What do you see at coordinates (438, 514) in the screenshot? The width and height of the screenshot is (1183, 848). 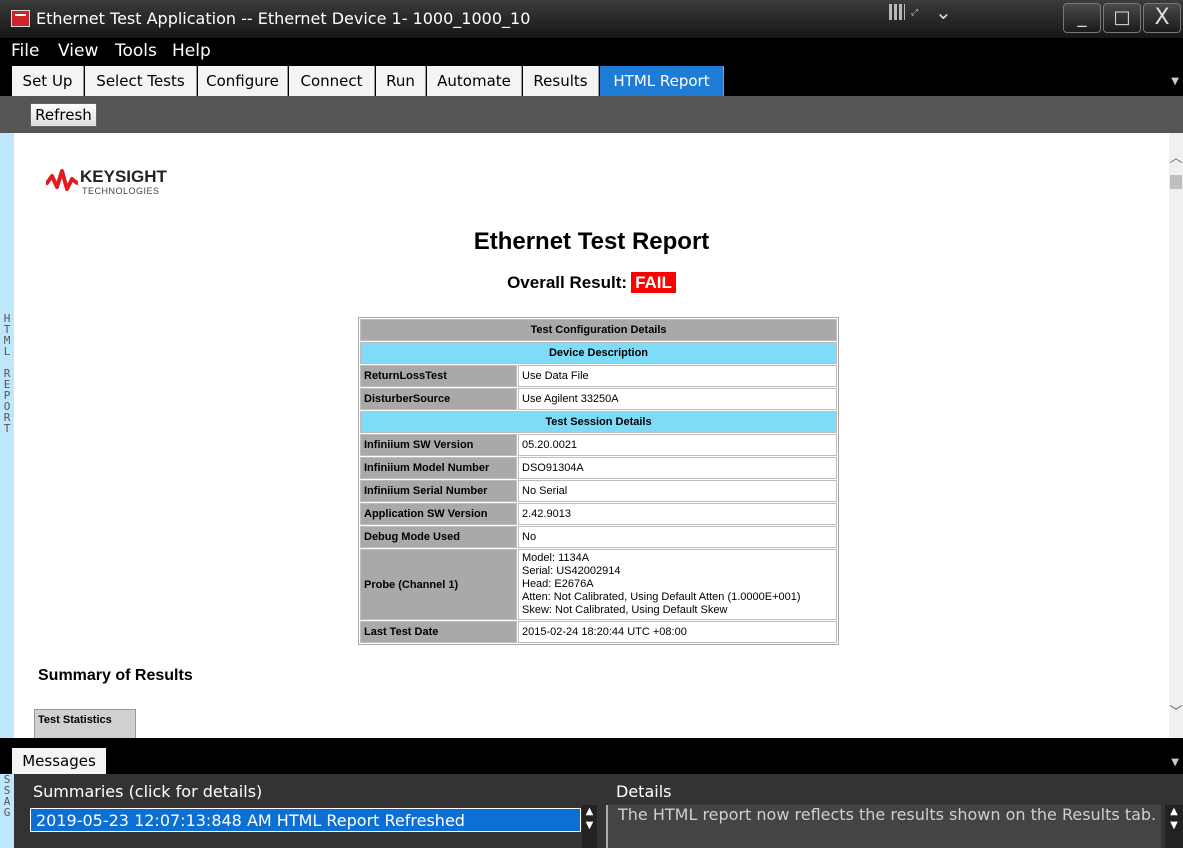 I see `row-label: Application SW Version` at bounding box center [438, 514].